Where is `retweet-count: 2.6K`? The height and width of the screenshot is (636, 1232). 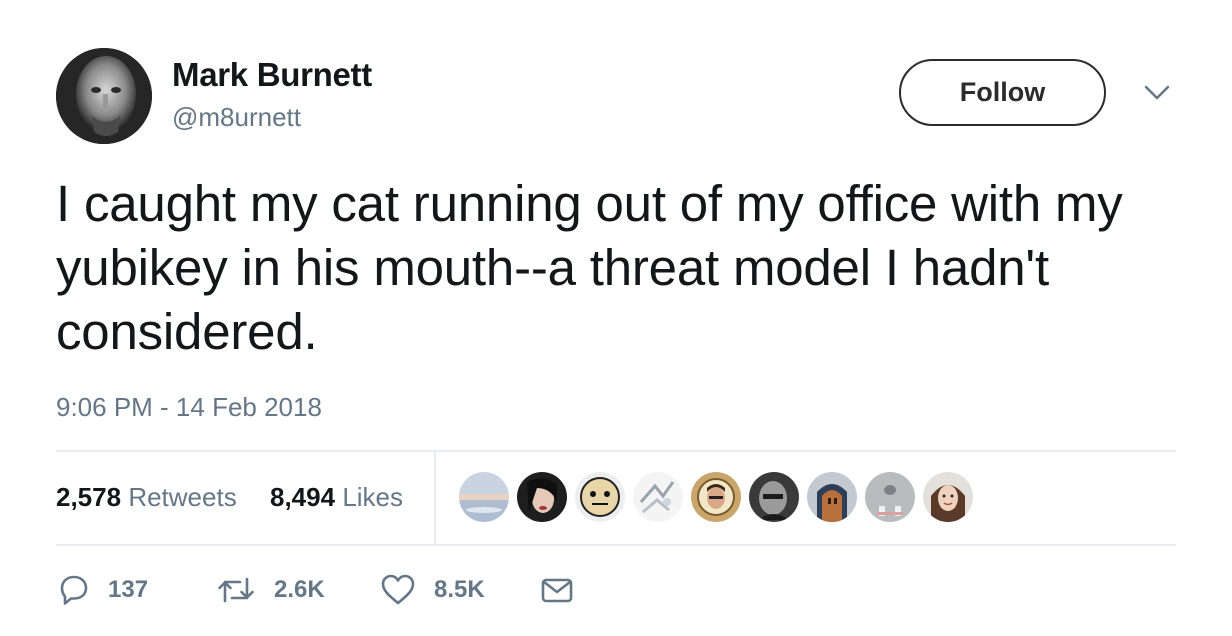 retweet-count: 2.6K is located at coordinates (299, 589).